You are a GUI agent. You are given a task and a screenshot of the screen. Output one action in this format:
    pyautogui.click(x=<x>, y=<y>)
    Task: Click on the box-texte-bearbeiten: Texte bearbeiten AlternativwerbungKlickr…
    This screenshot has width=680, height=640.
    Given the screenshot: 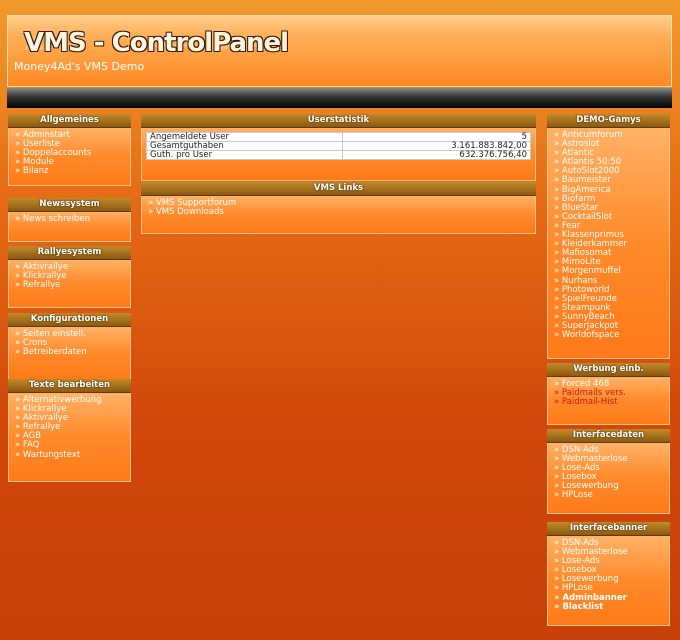 What is the action you would take?
    pyautogui.click(x=69, y=430)
    